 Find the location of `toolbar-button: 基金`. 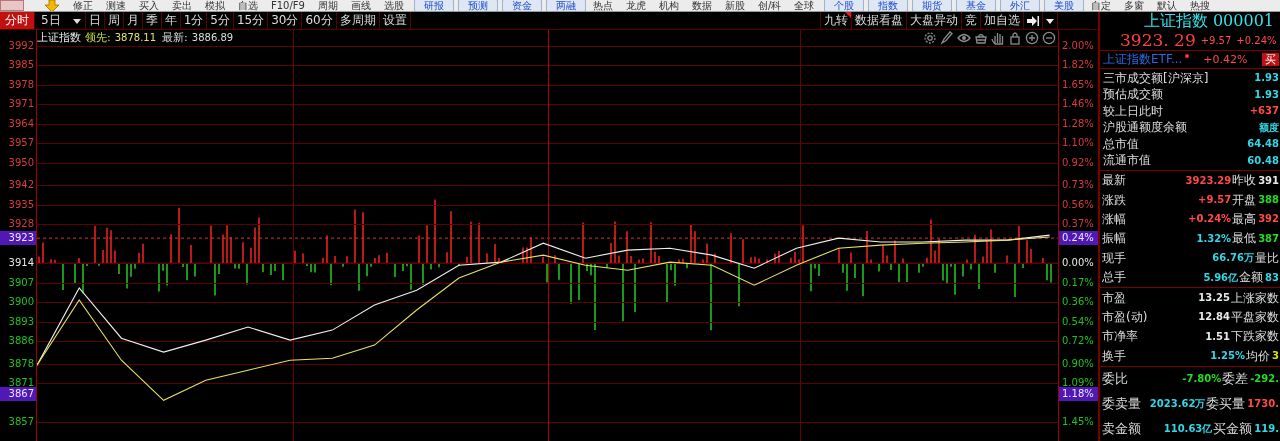

toolbar-button: 基金 is located at coordinates (976, 5).